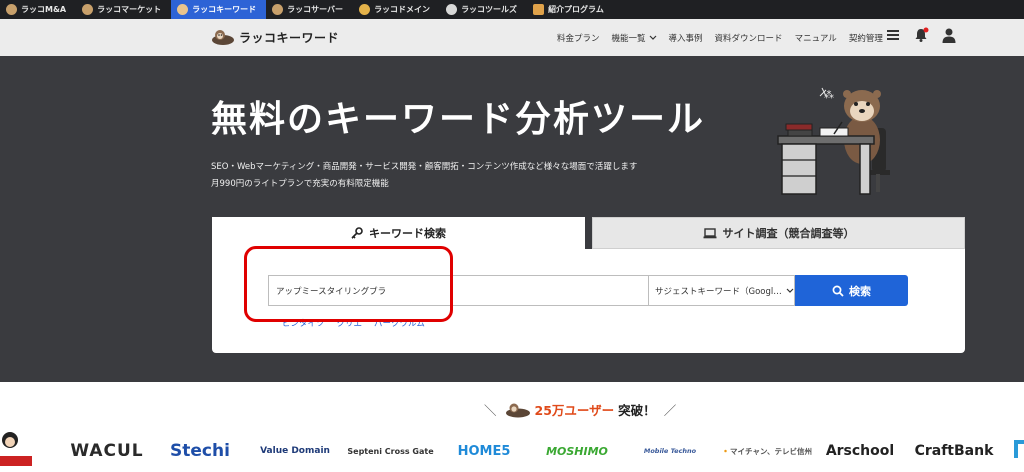 The height and width of the screenshot is (472, 1024). I want to click on topbar-label: ラッコドメイン, so click(402, 9).